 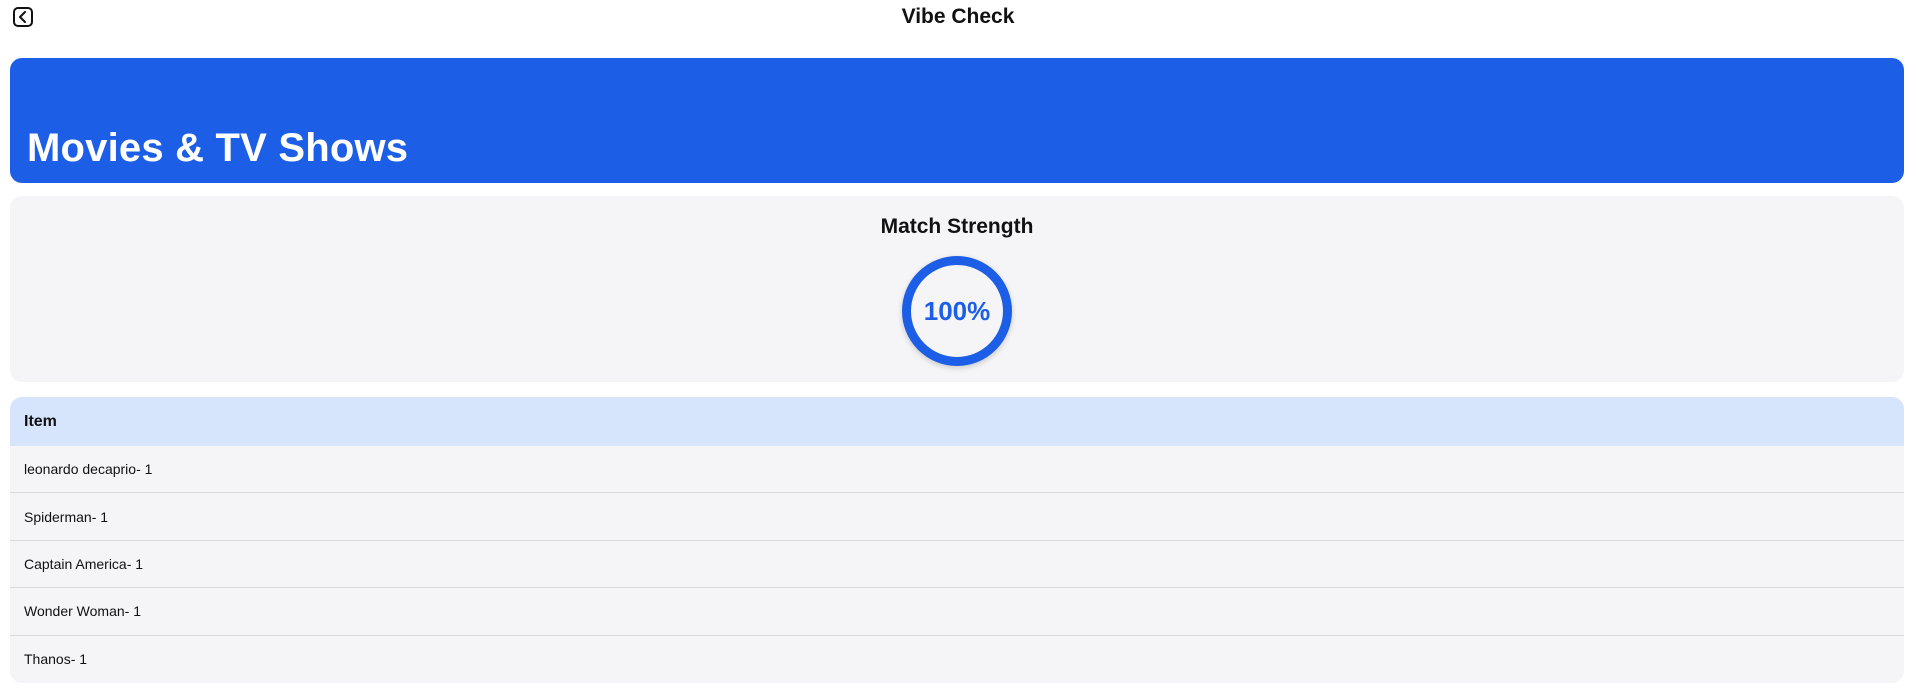 I want to click on table-row: Spiderman- 1, so click(x=957, y=517).